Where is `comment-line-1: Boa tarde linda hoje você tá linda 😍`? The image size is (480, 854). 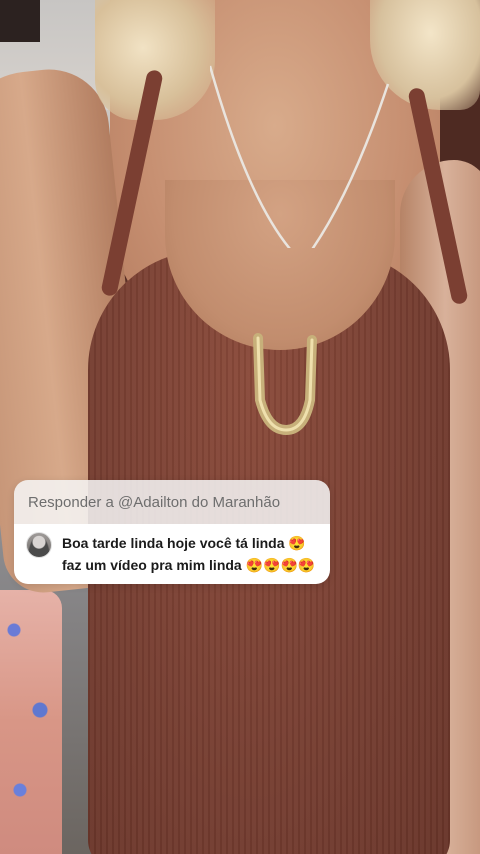
comment-line-1: Boa tarde linda hoje você tá linda 😍 is located at coordinates (184, 543).